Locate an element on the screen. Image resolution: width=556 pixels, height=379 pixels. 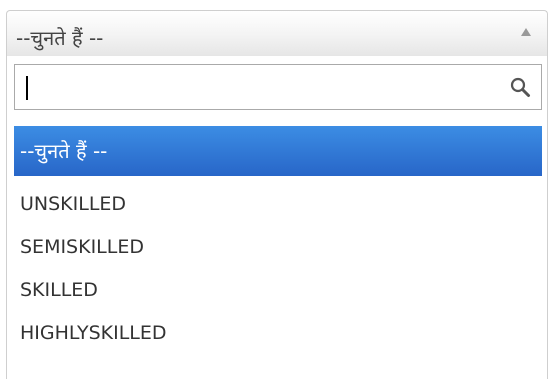
option-item-unskilled: UNSKILLED is located at coordinates (278, 204).